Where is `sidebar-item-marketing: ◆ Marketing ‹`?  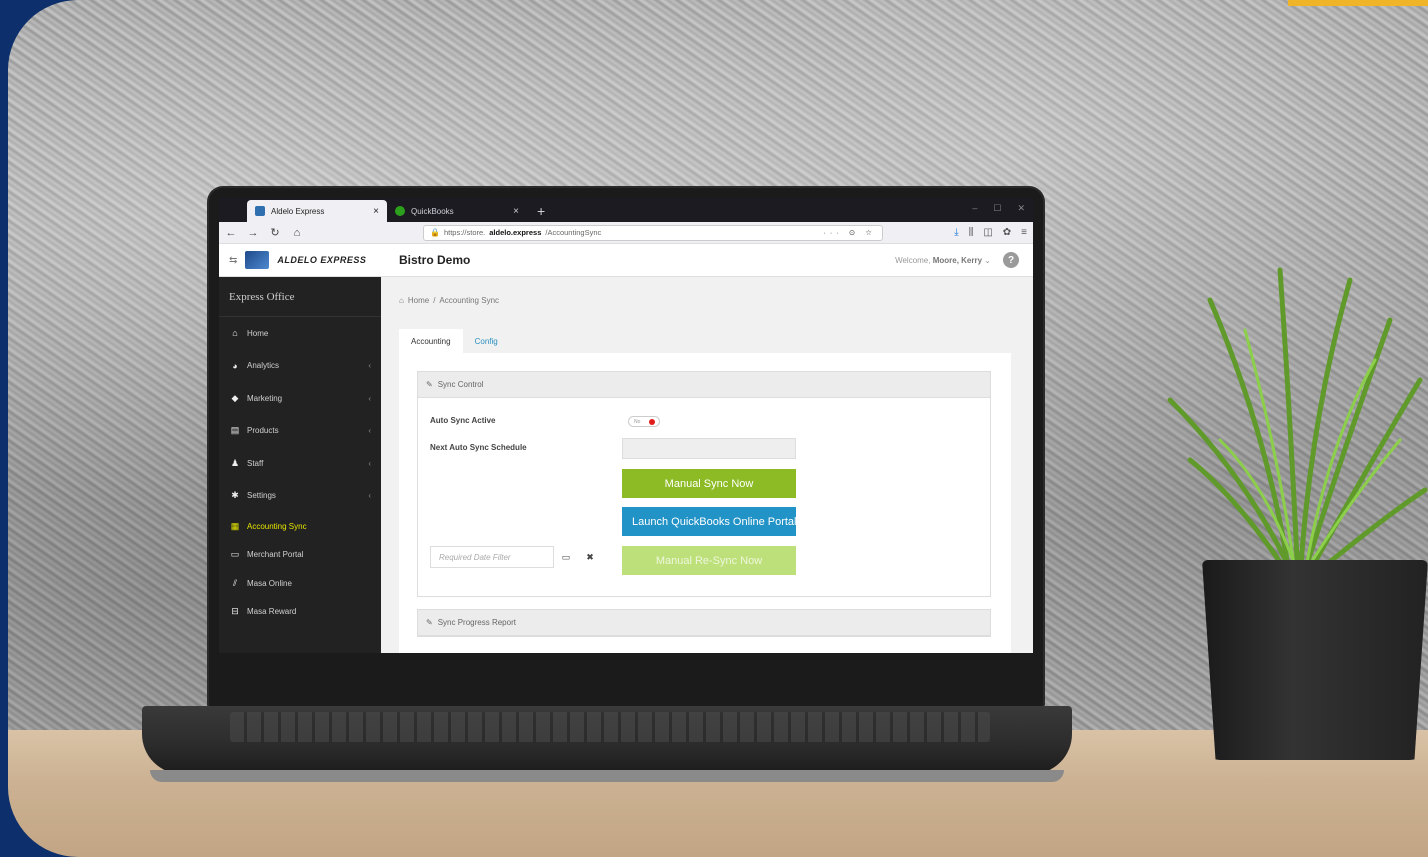 sidebar-item-marketing: ◆ Marketing ‹ is located at coordinates (300, 398).